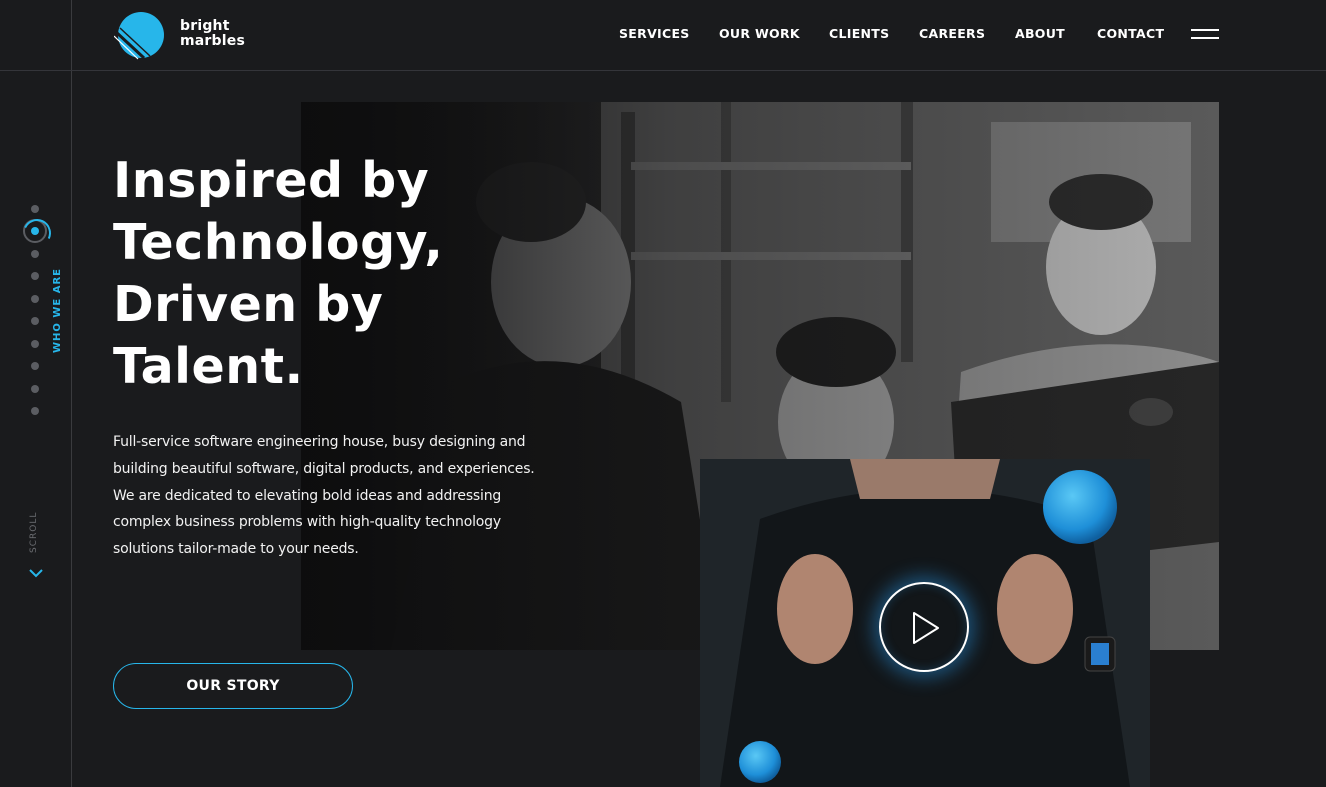 The image size is (1326, 787). I want to click on our-story-button: OUR STORY, so click(233, 686).